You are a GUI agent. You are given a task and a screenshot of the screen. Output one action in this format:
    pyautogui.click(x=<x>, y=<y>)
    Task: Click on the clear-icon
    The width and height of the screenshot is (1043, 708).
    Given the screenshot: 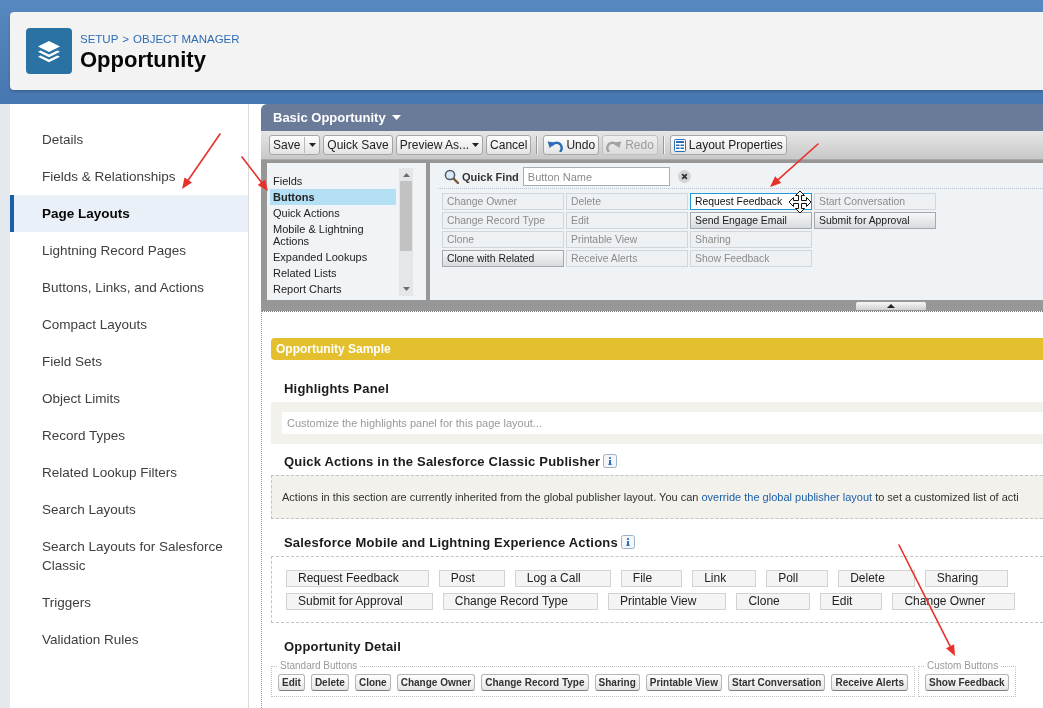 What is the action you would take?
    pyautogui.click(x=684, y=176)
    